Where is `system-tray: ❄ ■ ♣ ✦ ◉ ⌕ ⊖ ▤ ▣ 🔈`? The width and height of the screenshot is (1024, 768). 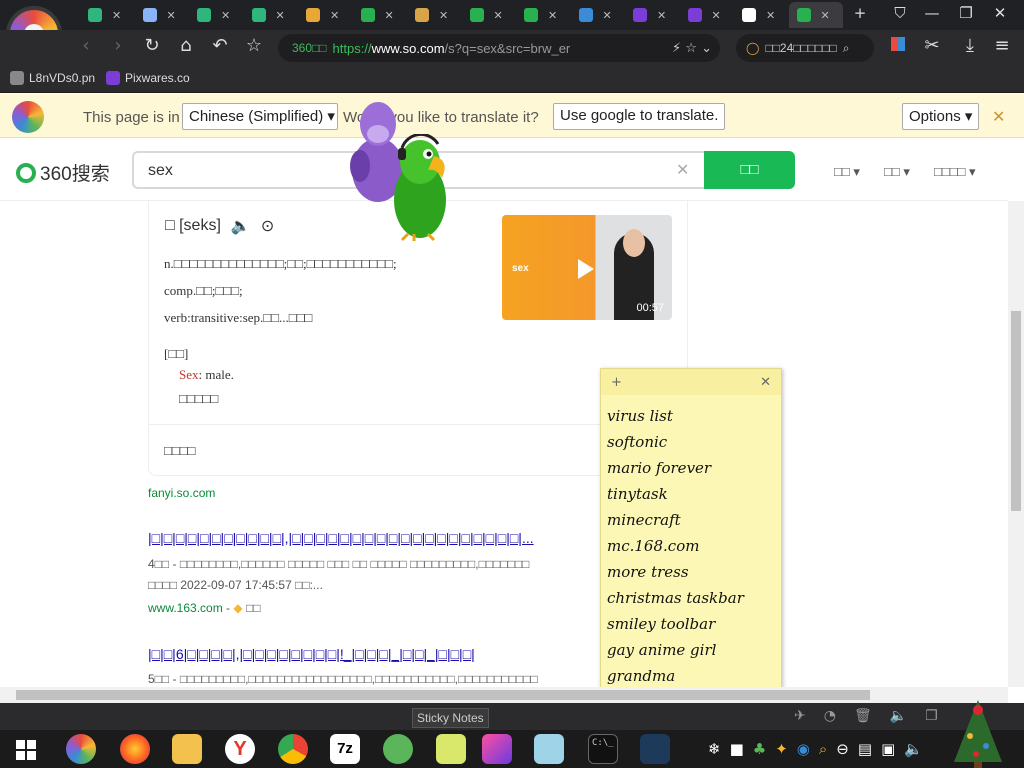
system-tray: ❄ ■ ♣ ✦ ◉ ⌕ ⊖ ▤ ▣ 🔈 is located at coordinates (815, 749).